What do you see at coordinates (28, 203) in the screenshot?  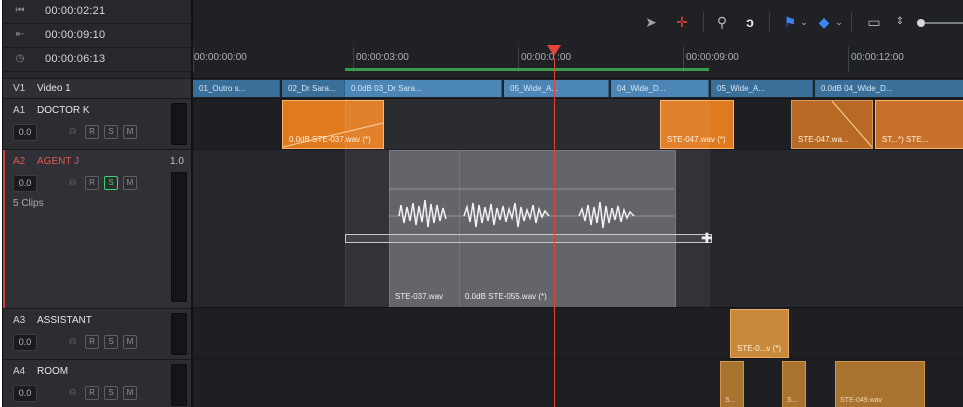 I see `clip-count: 5 Clips` at bounding box center [28, 203].